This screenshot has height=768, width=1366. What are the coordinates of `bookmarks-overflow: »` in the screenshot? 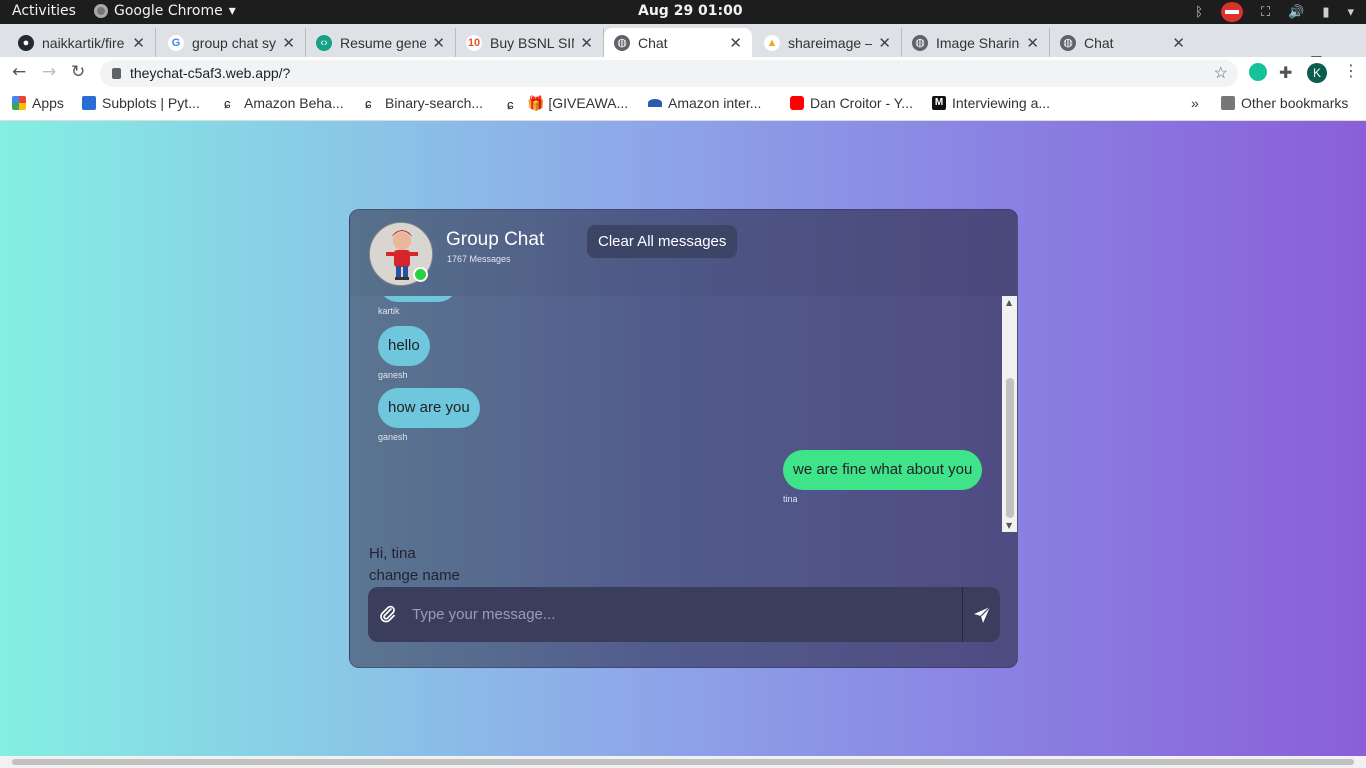 It's located at (1195, 103).